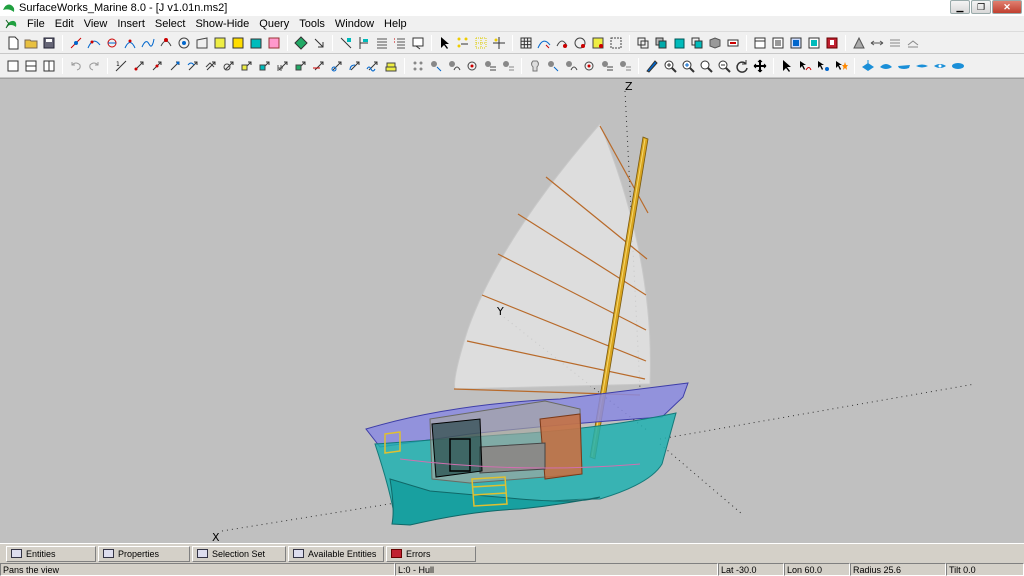  Describe the element at coordinates (301, 43) in the screenshot. I see `edit-diamond-button` at that location.